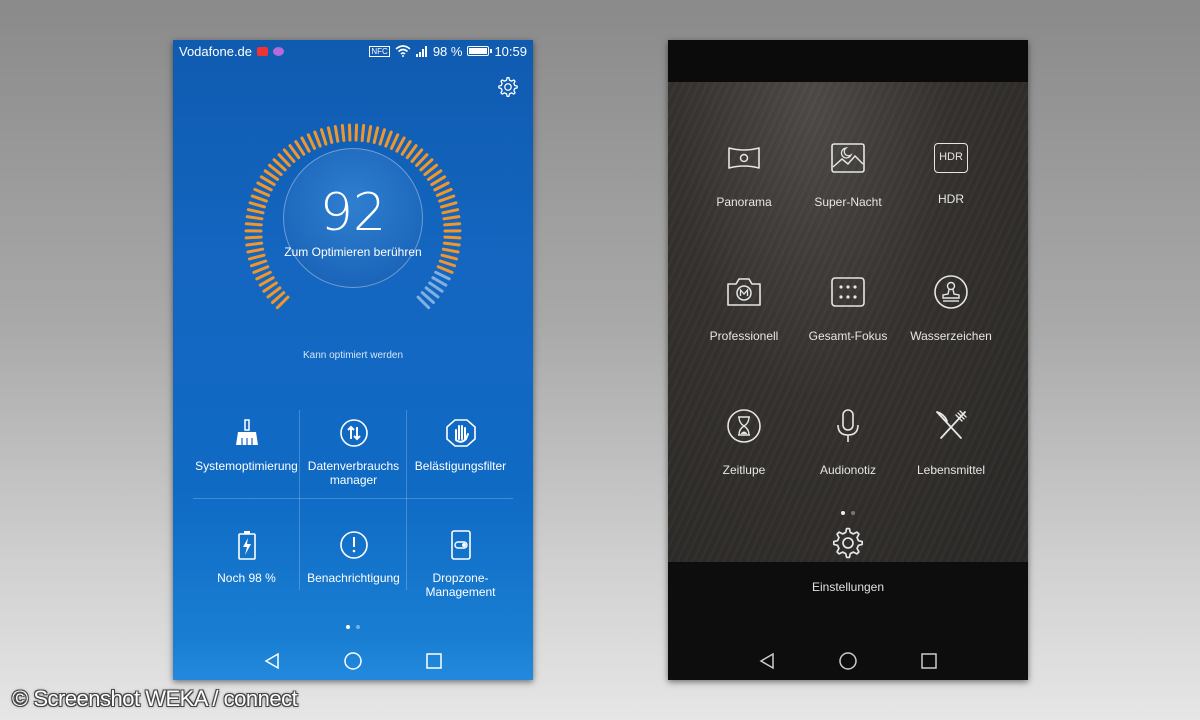 This screenshot has width=1200, height=720. Describe the element at coordinates (480, 51) in the screenshot. I see `battery-icon` at that location.